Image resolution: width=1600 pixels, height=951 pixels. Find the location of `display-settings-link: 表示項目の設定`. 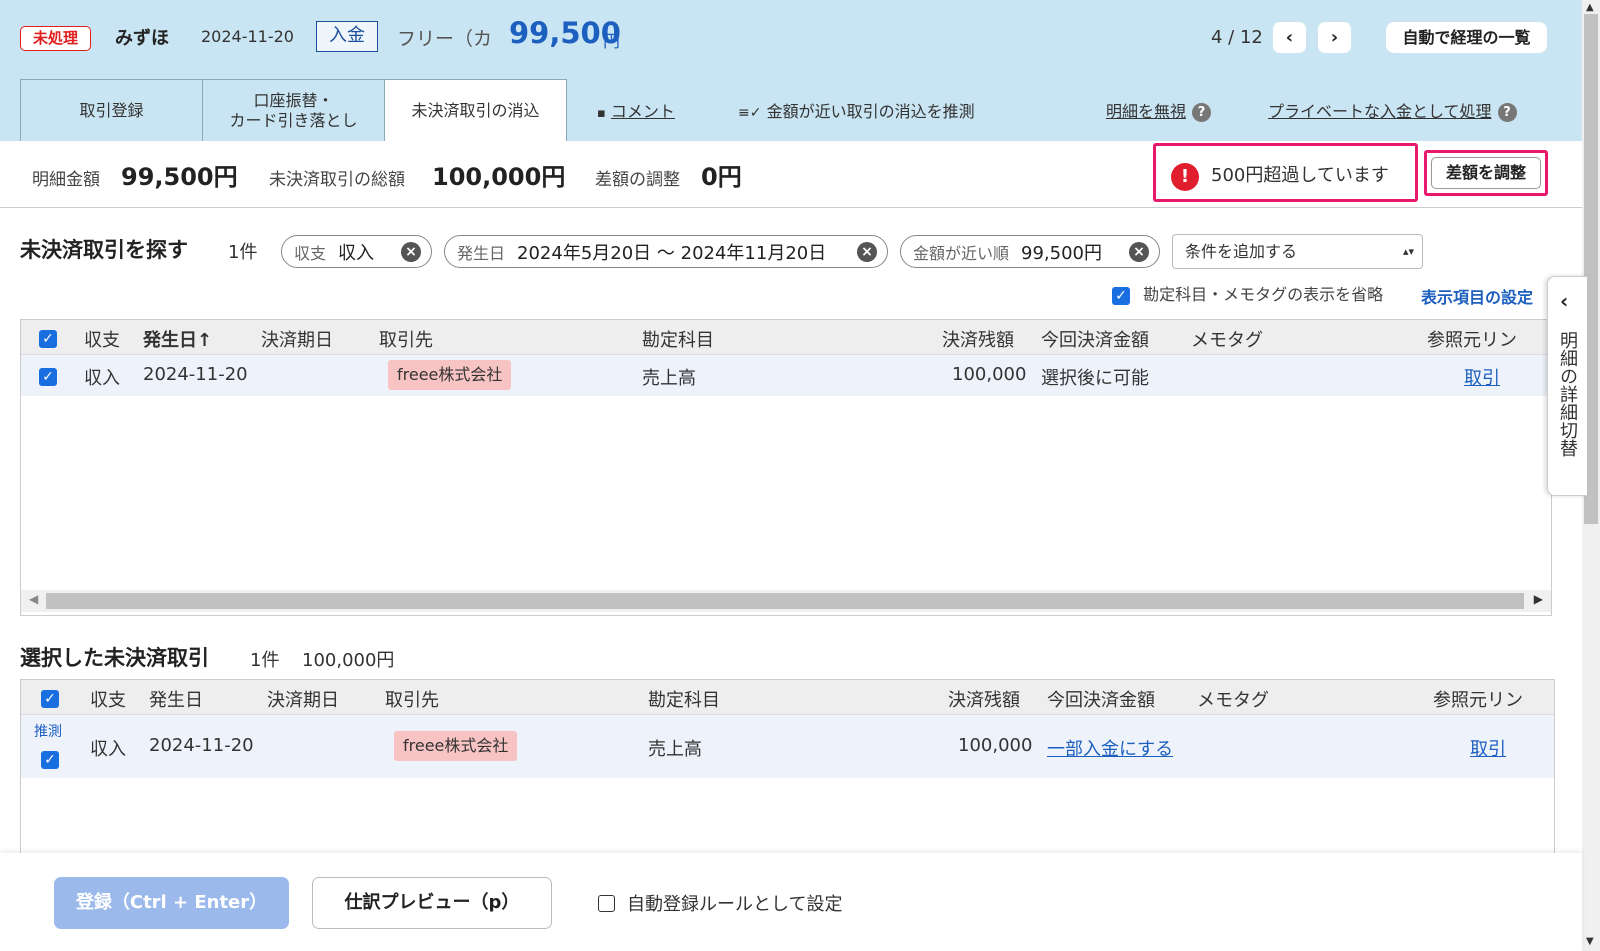

display-settings-link: 表示項目の設定 is located at coordinates (1477, 296).